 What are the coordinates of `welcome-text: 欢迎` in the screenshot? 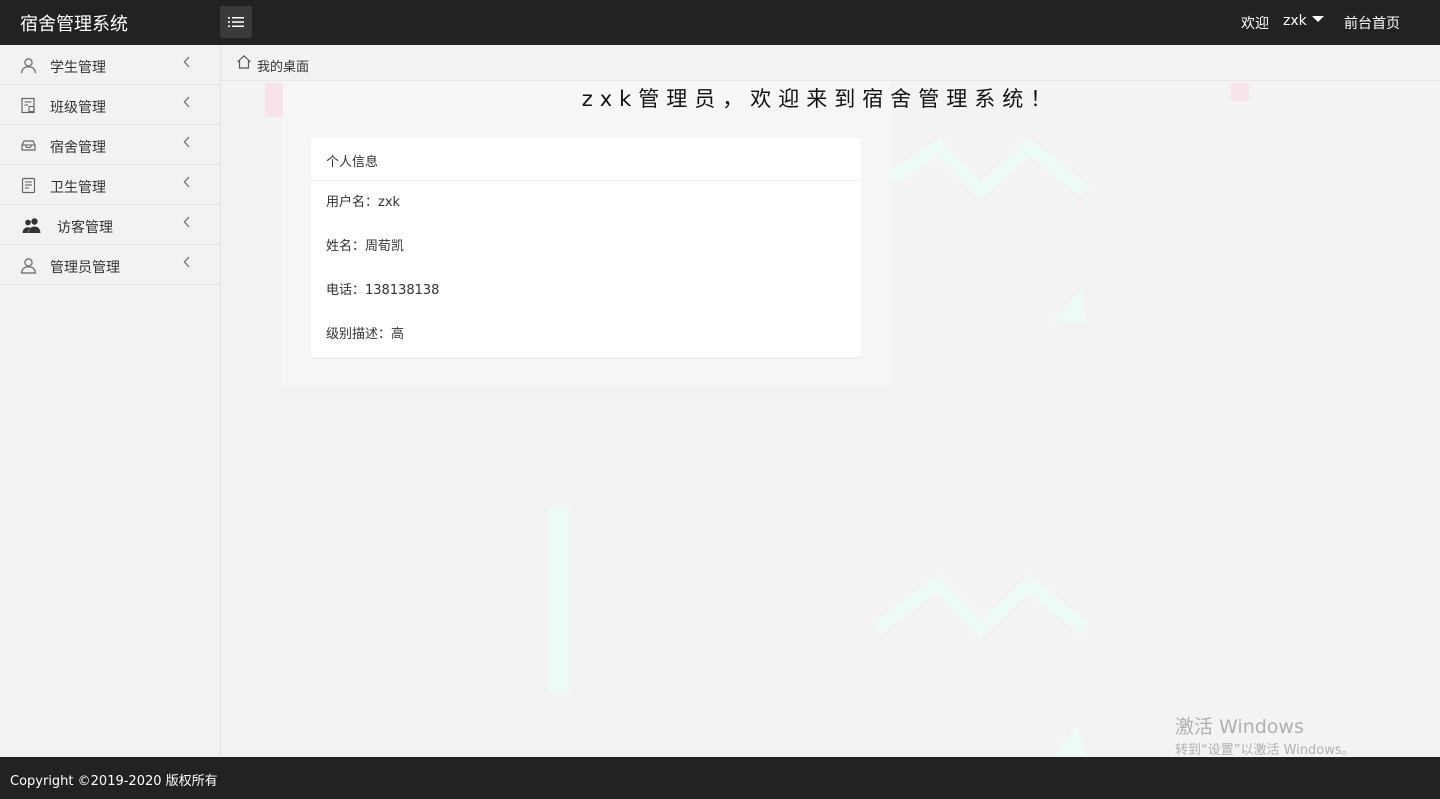 It's located at (1255, 24).